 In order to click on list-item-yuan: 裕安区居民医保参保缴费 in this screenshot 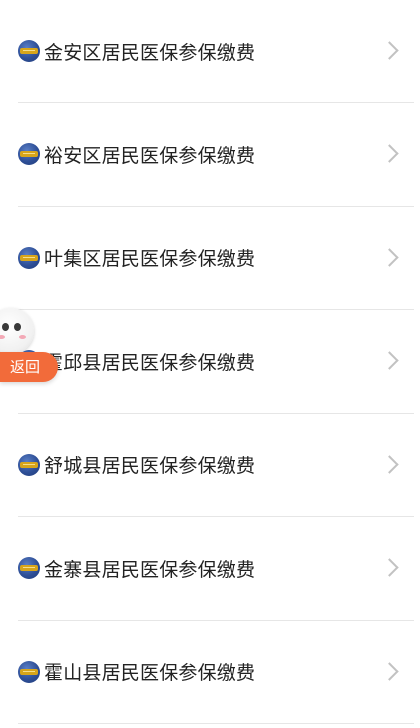, I will do `click(216, 155)`.